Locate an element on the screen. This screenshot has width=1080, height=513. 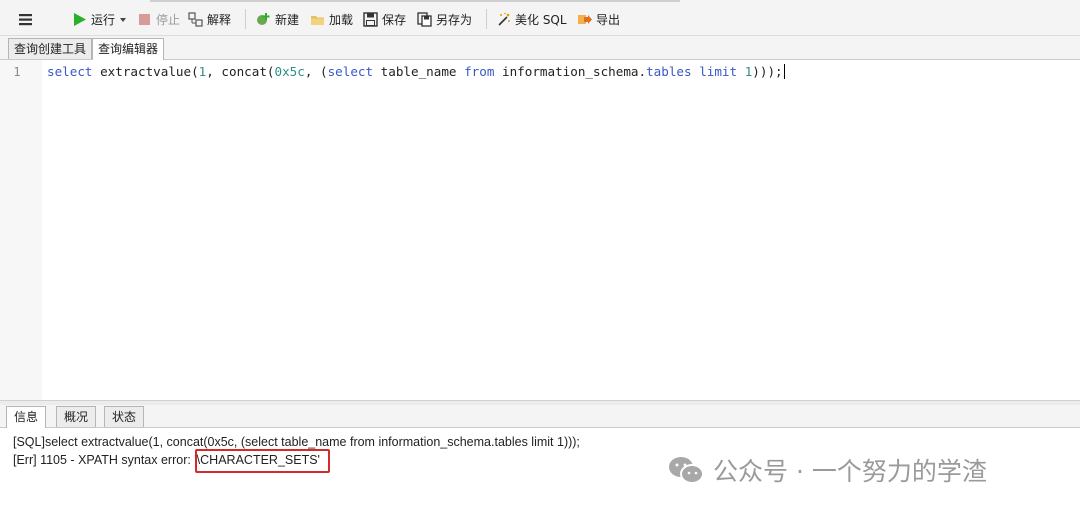
stop-button: 停止 is located at coordinates (158, 19).